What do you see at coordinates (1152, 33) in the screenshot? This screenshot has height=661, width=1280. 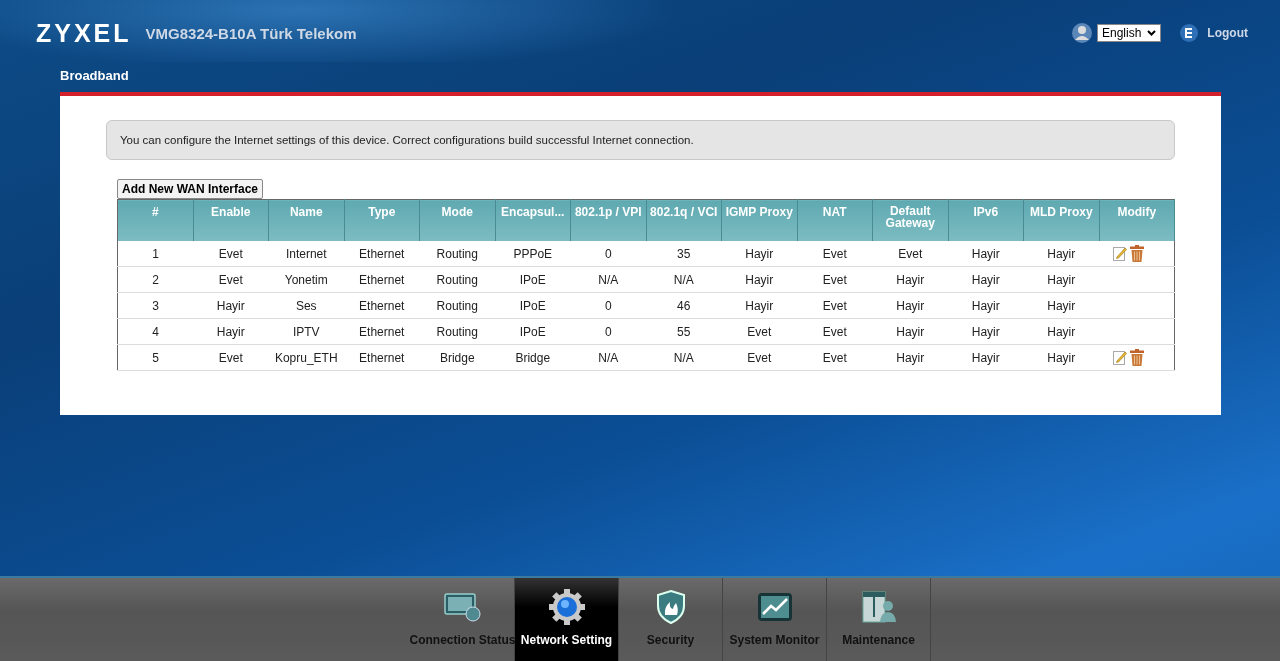 I see `chevron-down-icon` at bounding box center [1152, 33].